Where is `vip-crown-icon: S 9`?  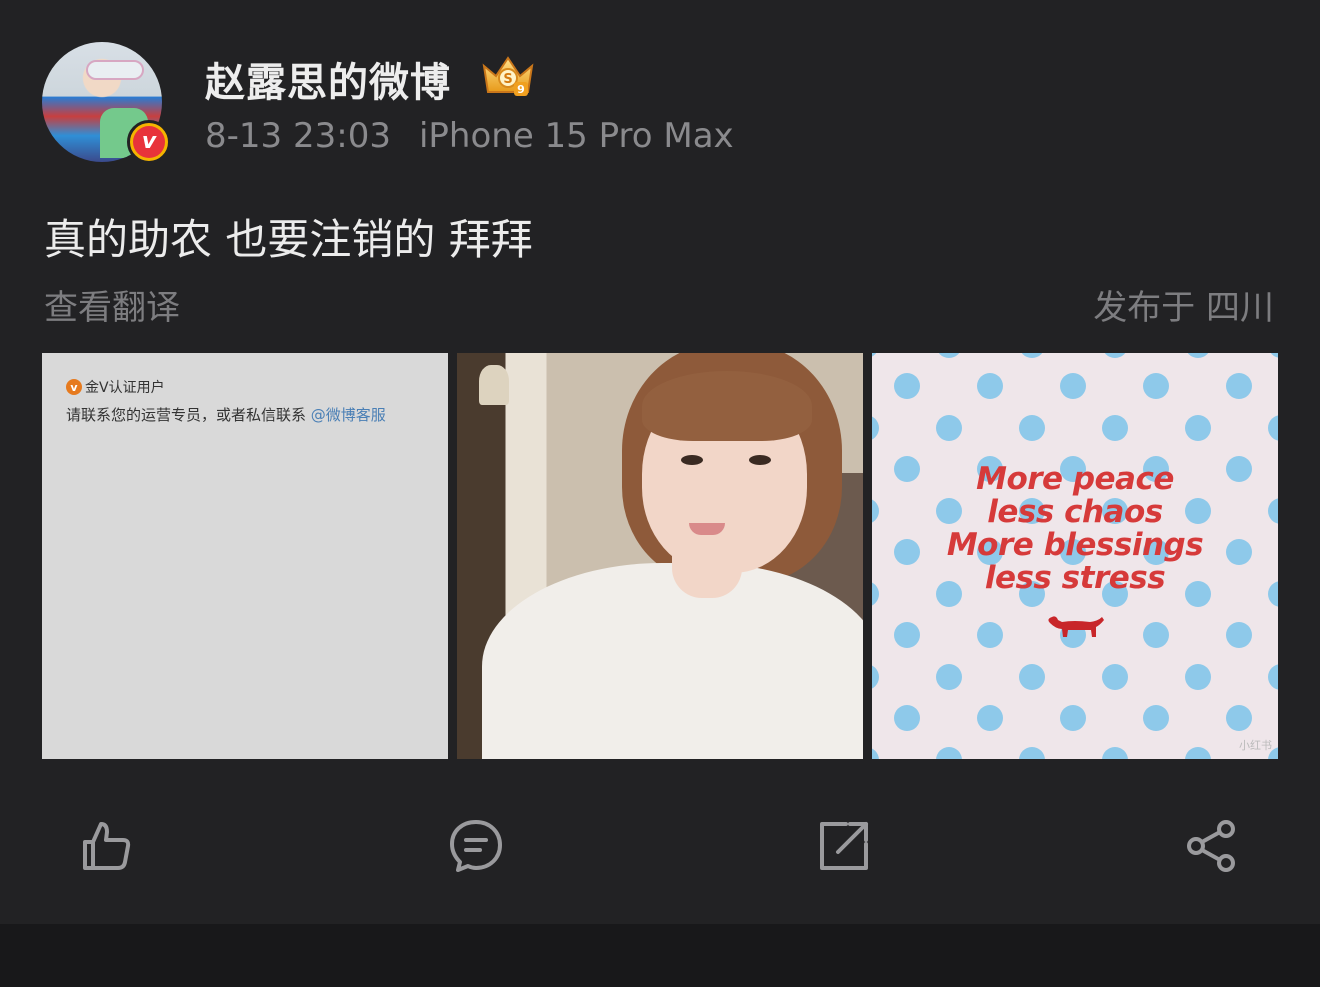
vip-crown-icon: S 9 is located at coordinates (508, 76).